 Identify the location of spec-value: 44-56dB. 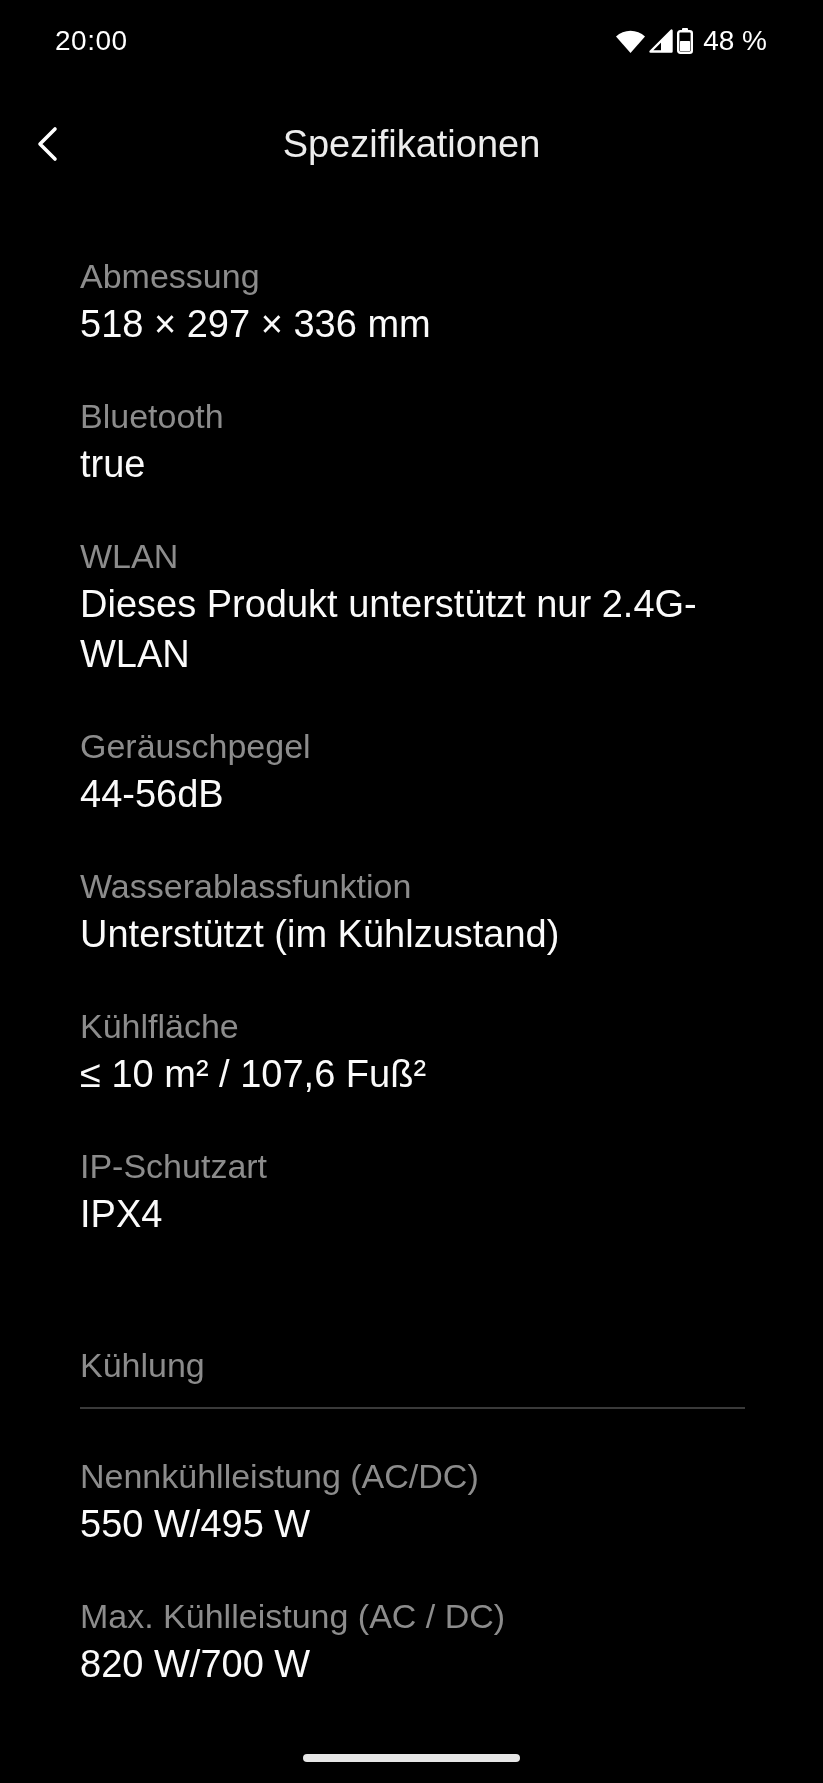
(152, 794).